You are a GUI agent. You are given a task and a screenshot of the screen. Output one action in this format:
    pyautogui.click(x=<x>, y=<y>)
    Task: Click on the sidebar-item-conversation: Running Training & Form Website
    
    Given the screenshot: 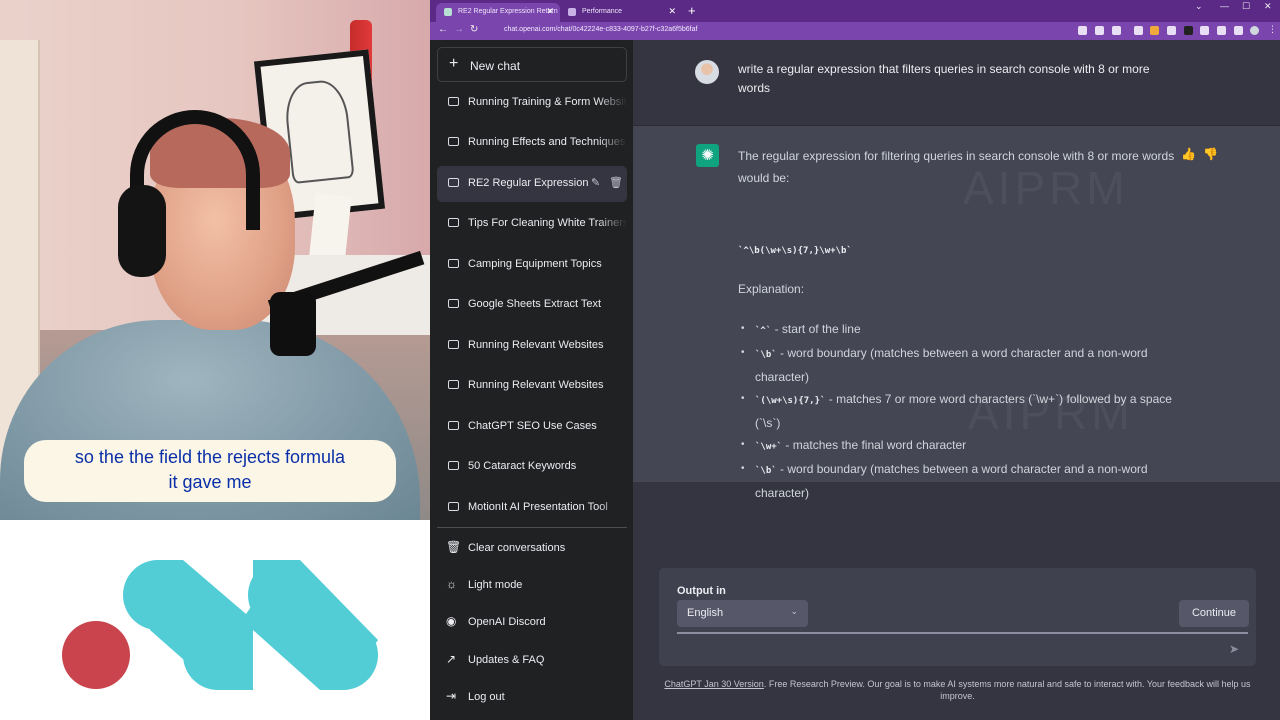 What is the action you would take?
    pyautogui.click(x=532, y=103)
    